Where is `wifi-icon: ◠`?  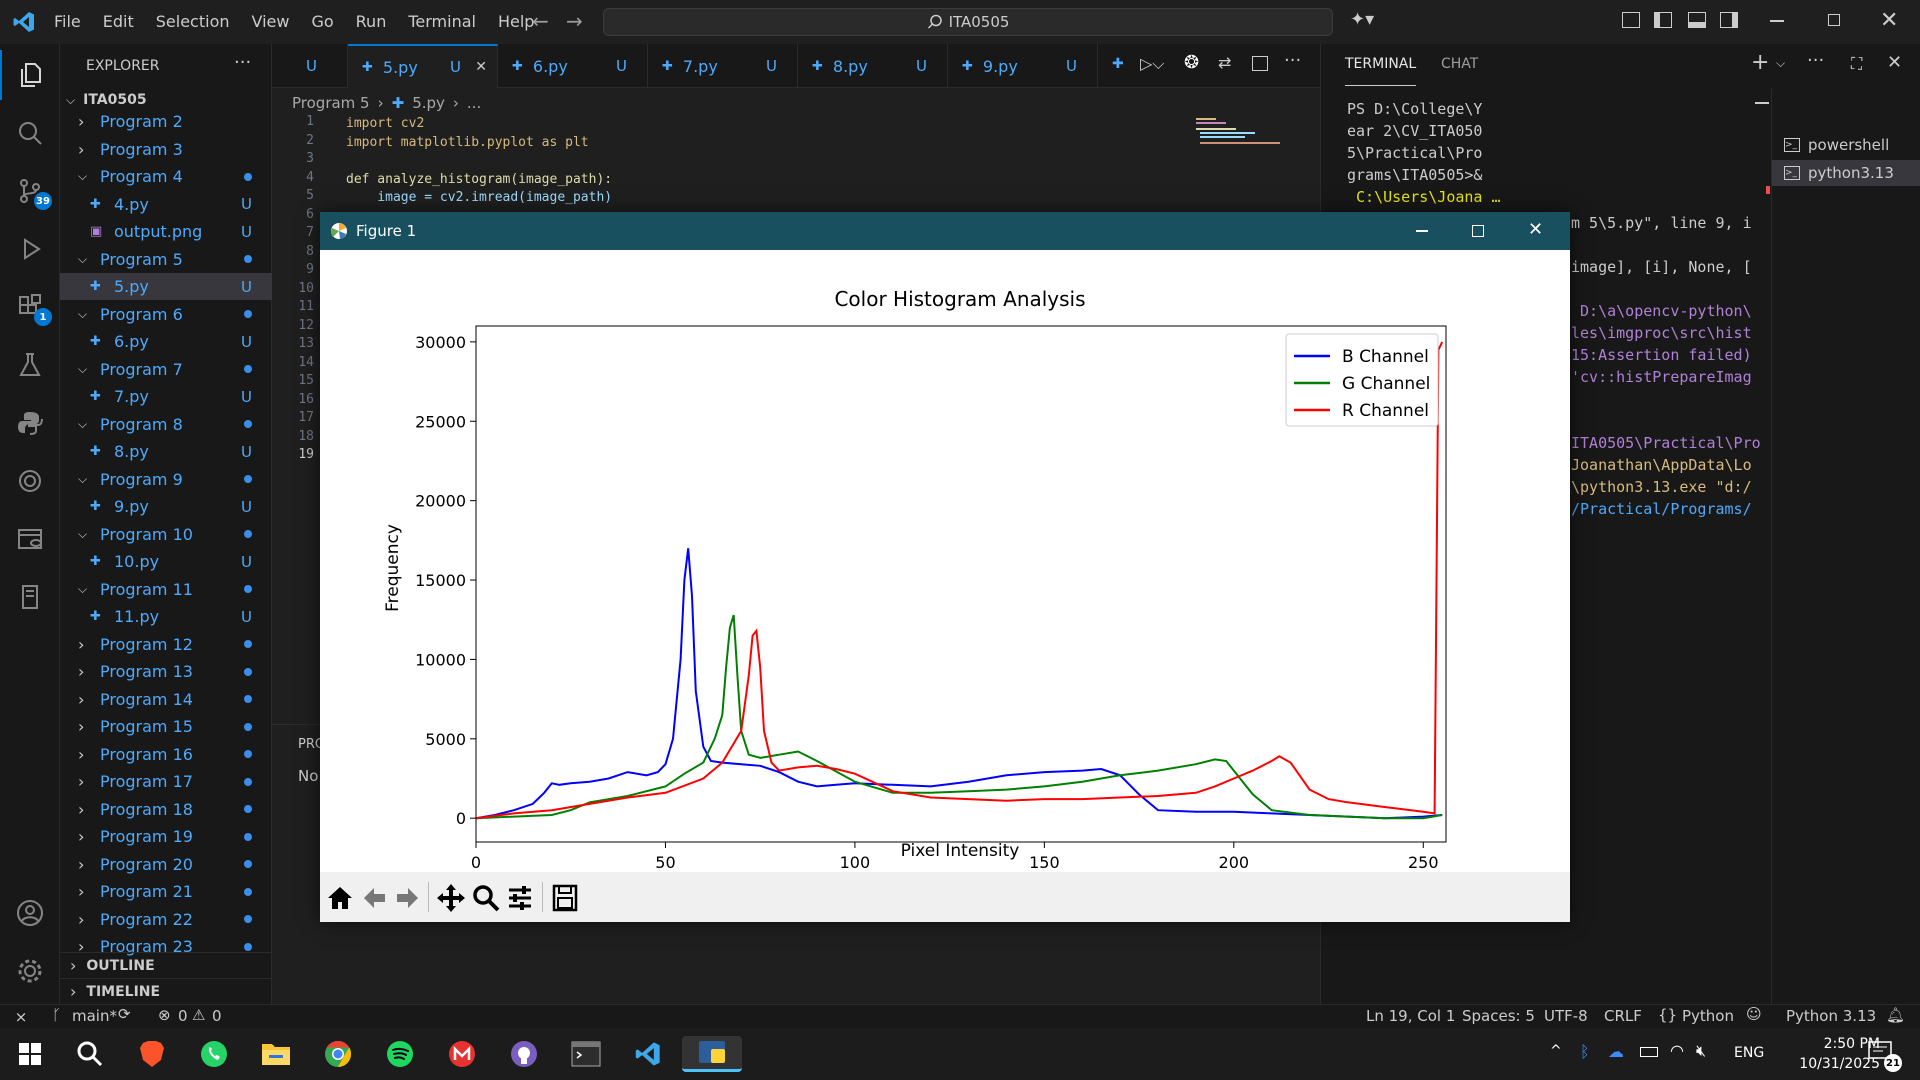
wifi-icon: ◠ is located at coordinates (1677, 1050).